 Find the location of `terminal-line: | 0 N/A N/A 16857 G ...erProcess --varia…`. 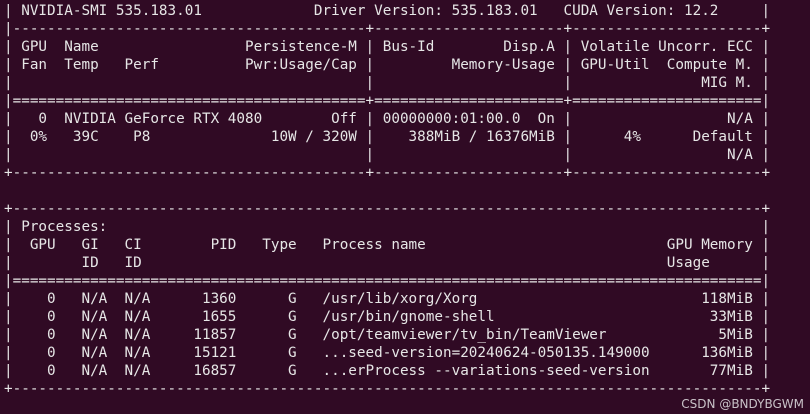

terminal-line: | 0 N/A N/A 16857 G ...erProcess --varia… is located at coordinates (387, 371).